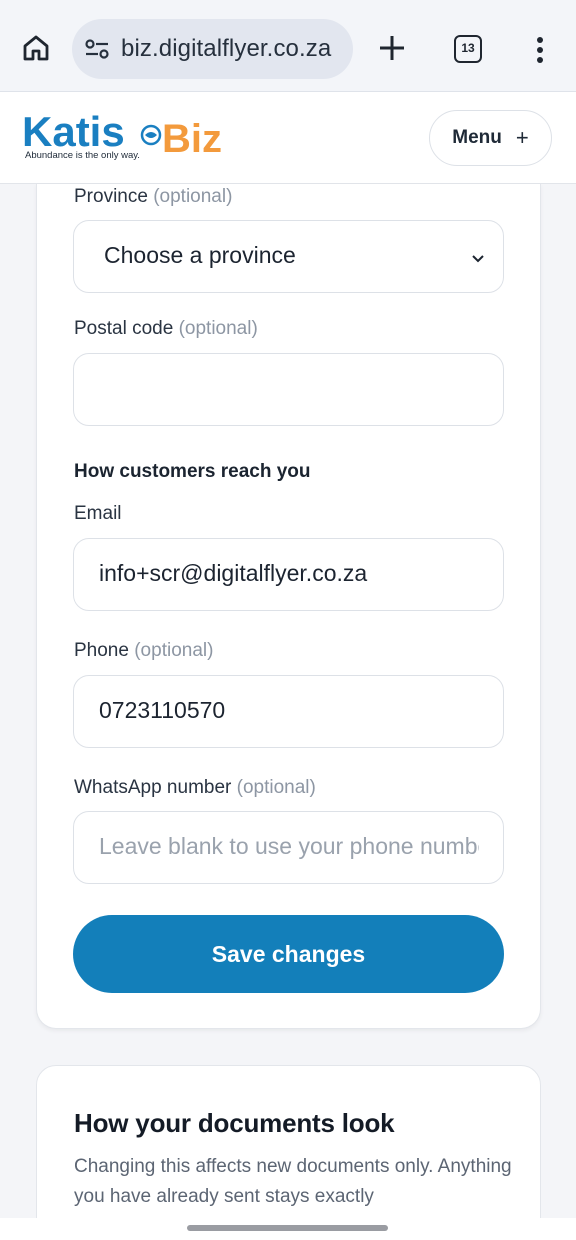 This screenshot has width=576, height=1240. What do you see at coordinates (192, 471) in the screenshot?
I see `contact-section-heading: How customers reach you` at bounding box center [192, 471].